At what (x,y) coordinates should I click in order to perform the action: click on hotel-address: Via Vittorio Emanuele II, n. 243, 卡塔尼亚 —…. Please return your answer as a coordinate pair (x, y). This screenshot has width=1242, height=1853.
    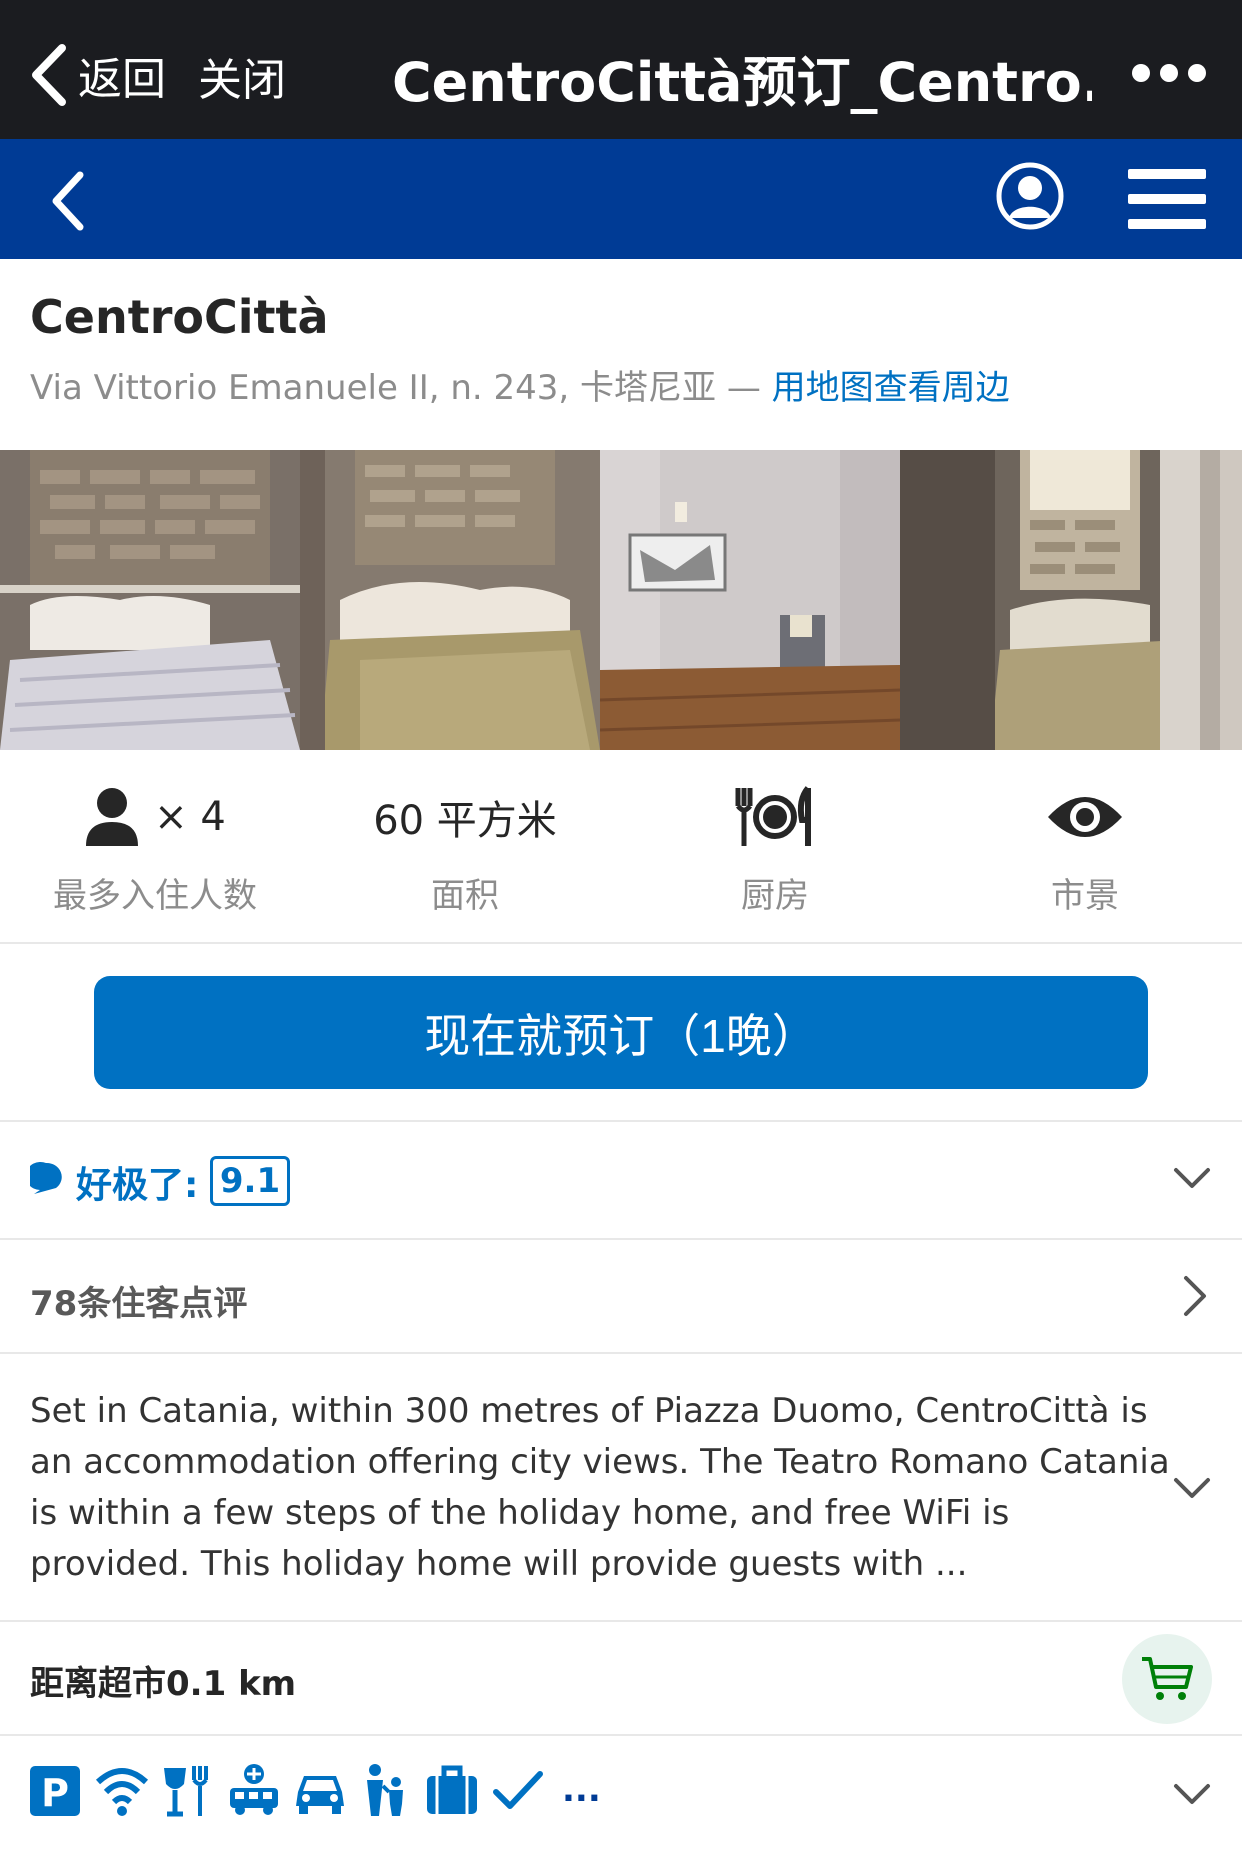
    Looking at the image, I should click on (520, 384).